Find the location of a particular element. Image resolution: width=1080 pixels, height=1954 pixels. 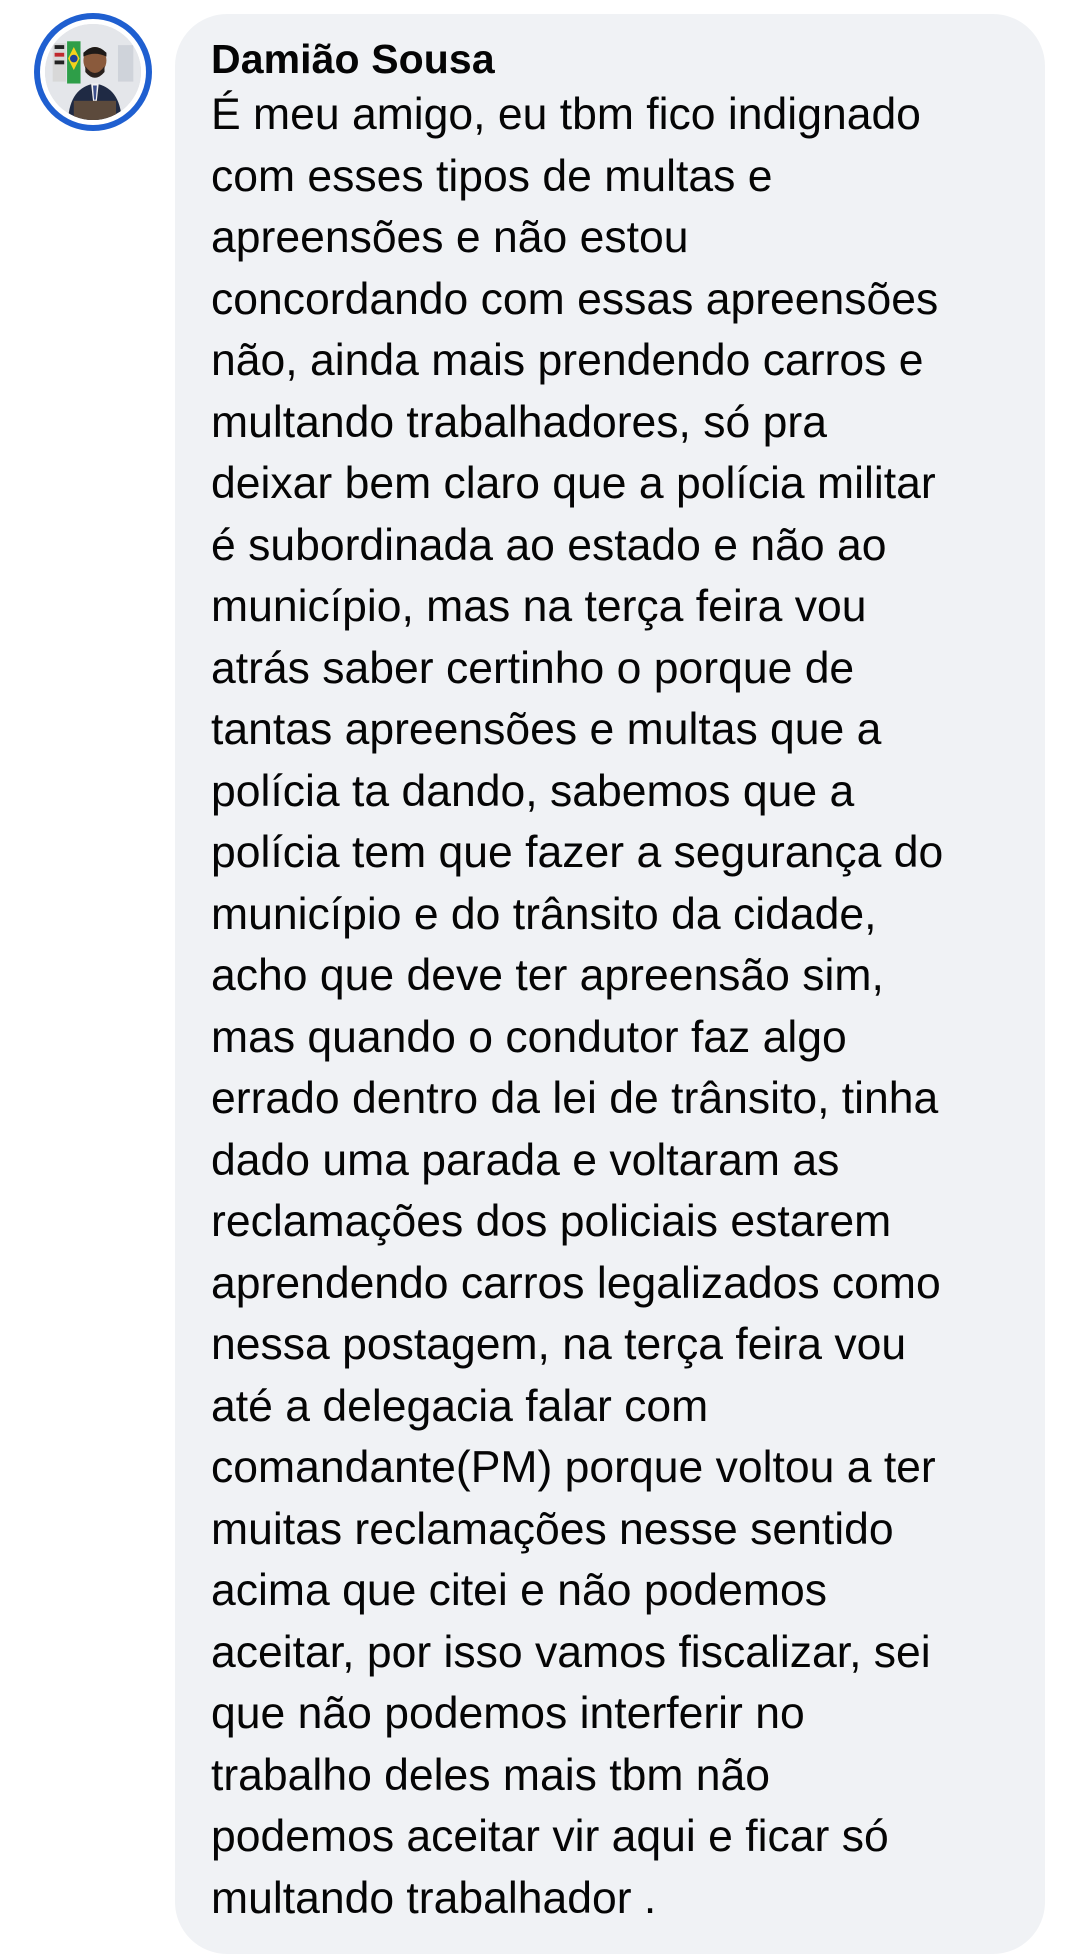

comment-text-line: concordando com essas apreensões is located at coordinates (575, 299).